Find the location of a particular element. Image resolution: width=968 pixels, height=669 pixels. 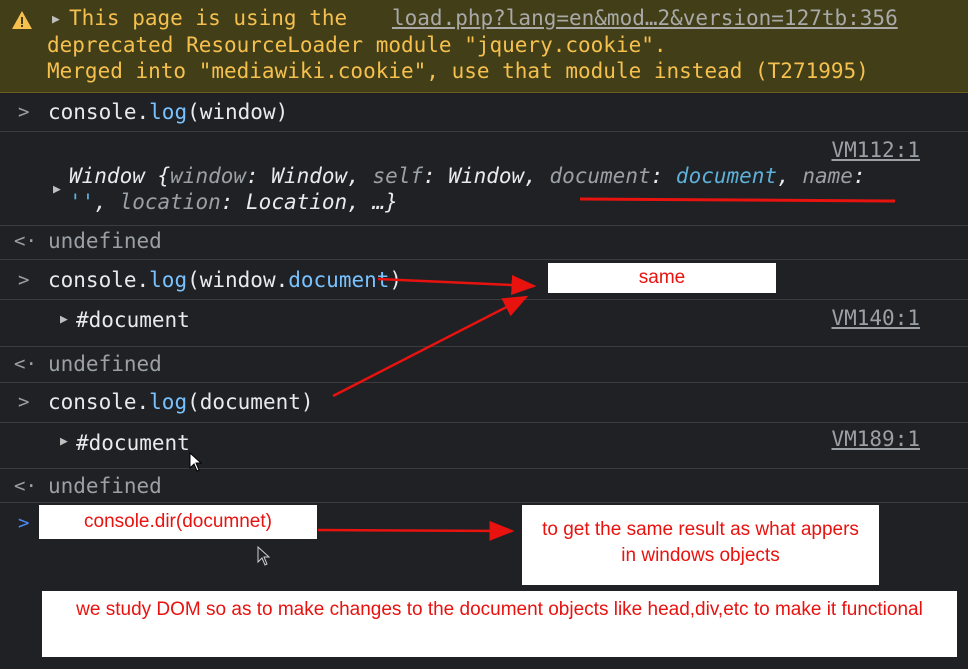

console-output-row: ▶ #document VM140:1 is located at coordinates (484, 323).